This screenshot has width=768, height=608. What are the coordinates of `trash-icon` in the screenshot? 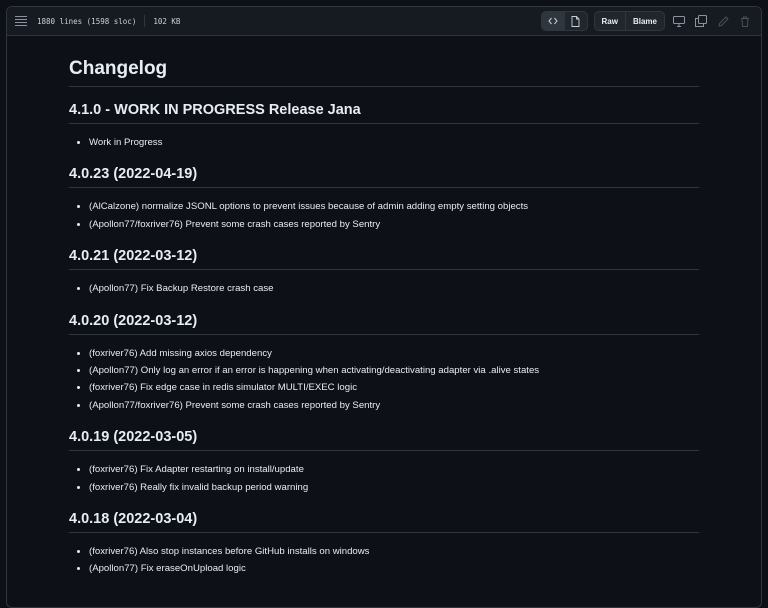 It's located at (745, 21).